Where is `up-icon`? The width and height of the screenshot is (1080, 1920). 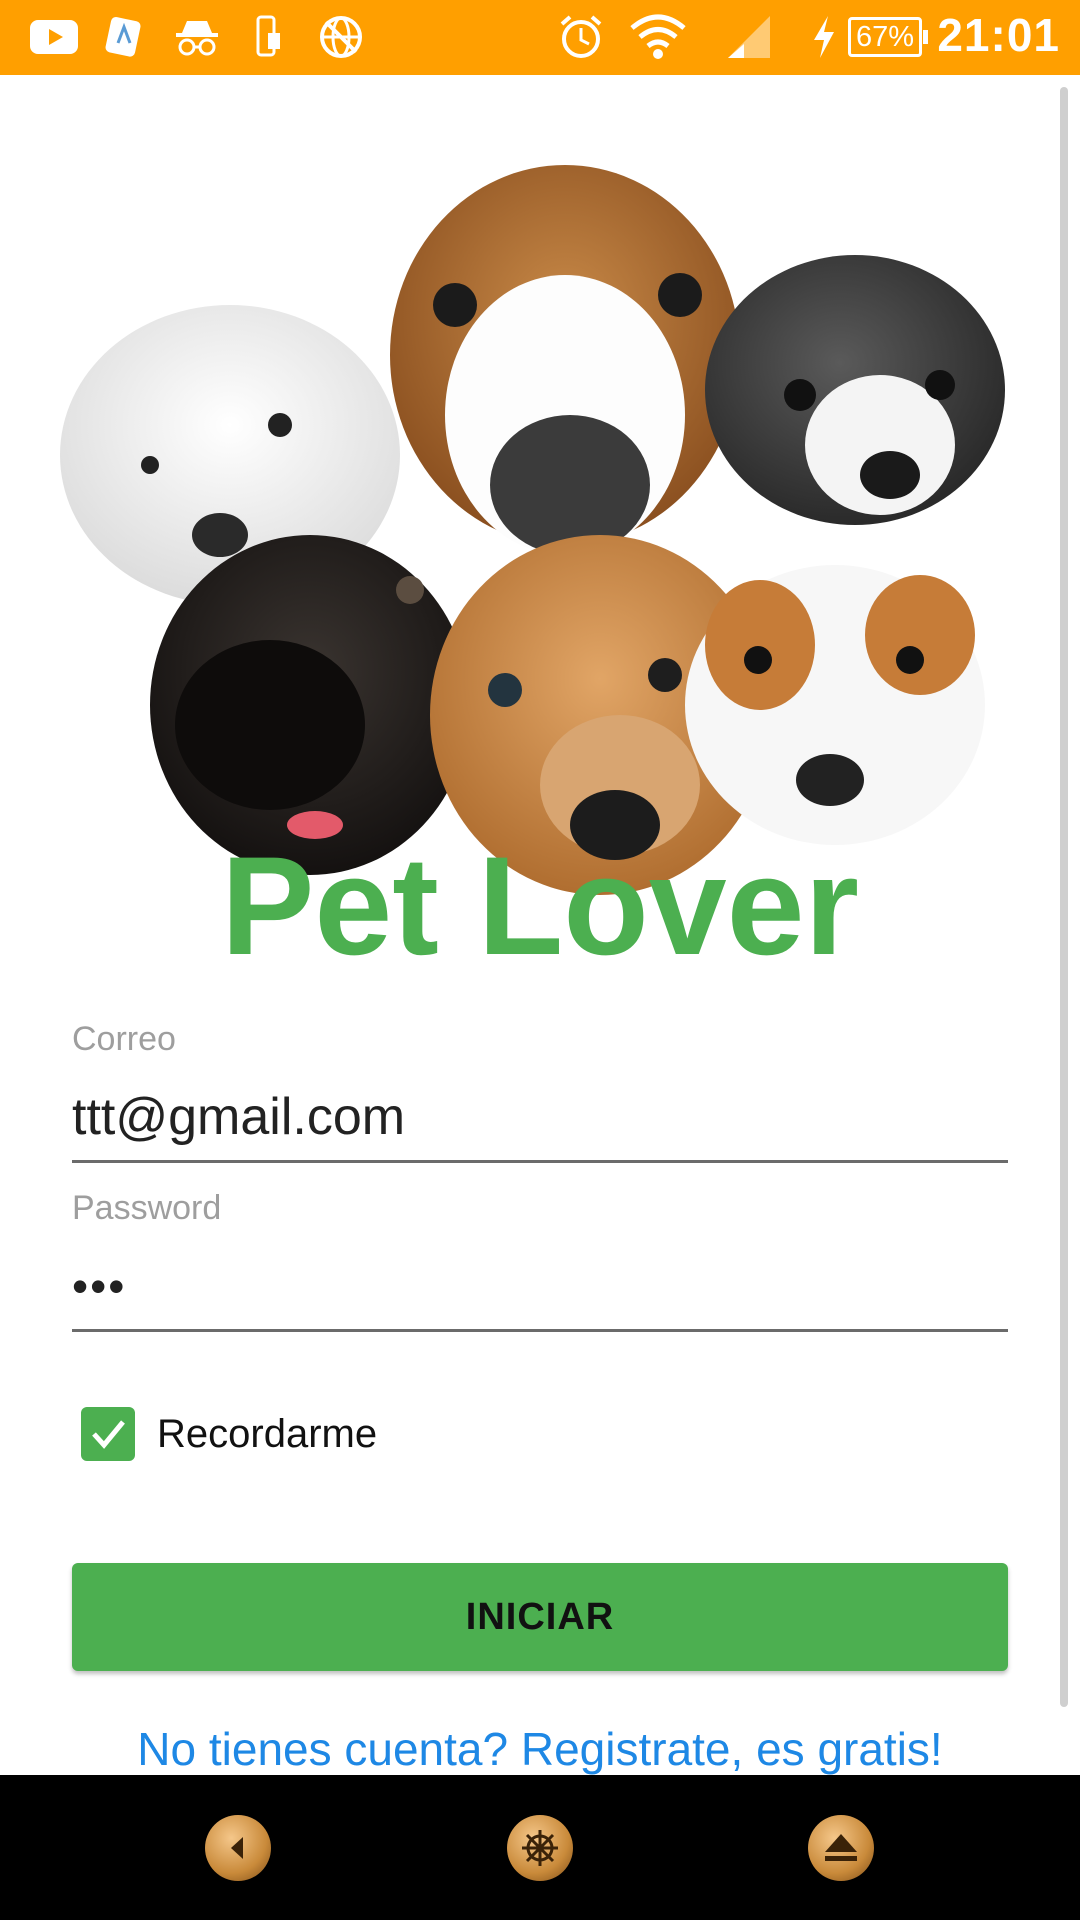 up-icon is located at coordinates (841, 1848).